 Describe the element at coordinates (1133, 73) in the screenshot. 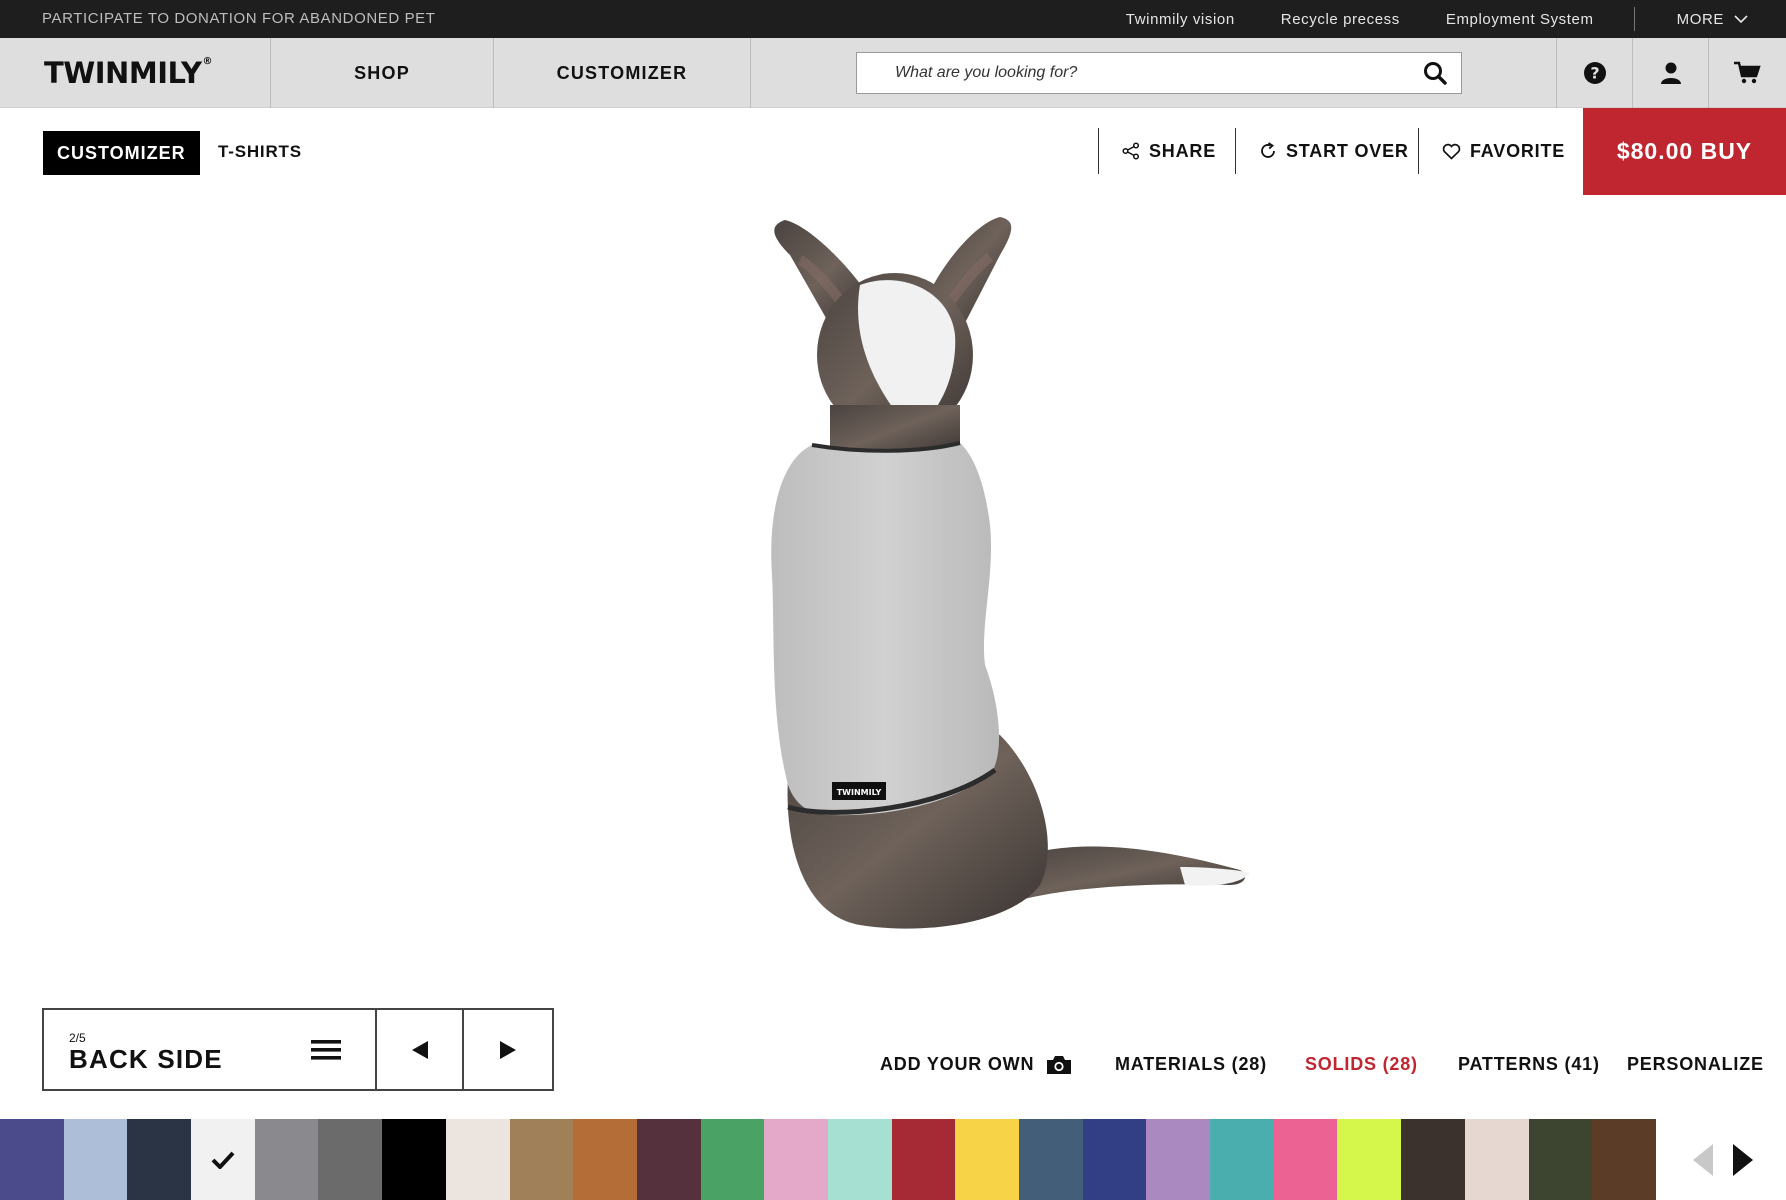

I see `search-input` at that location.